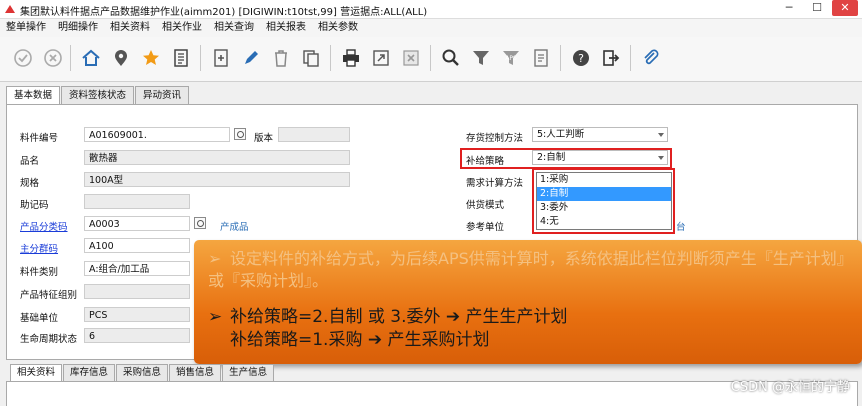  What do you see at coordinates (89, 372) in the screenshot?
I see `tab-inventory-info: 库存信息` at bounding box center [89, 372].